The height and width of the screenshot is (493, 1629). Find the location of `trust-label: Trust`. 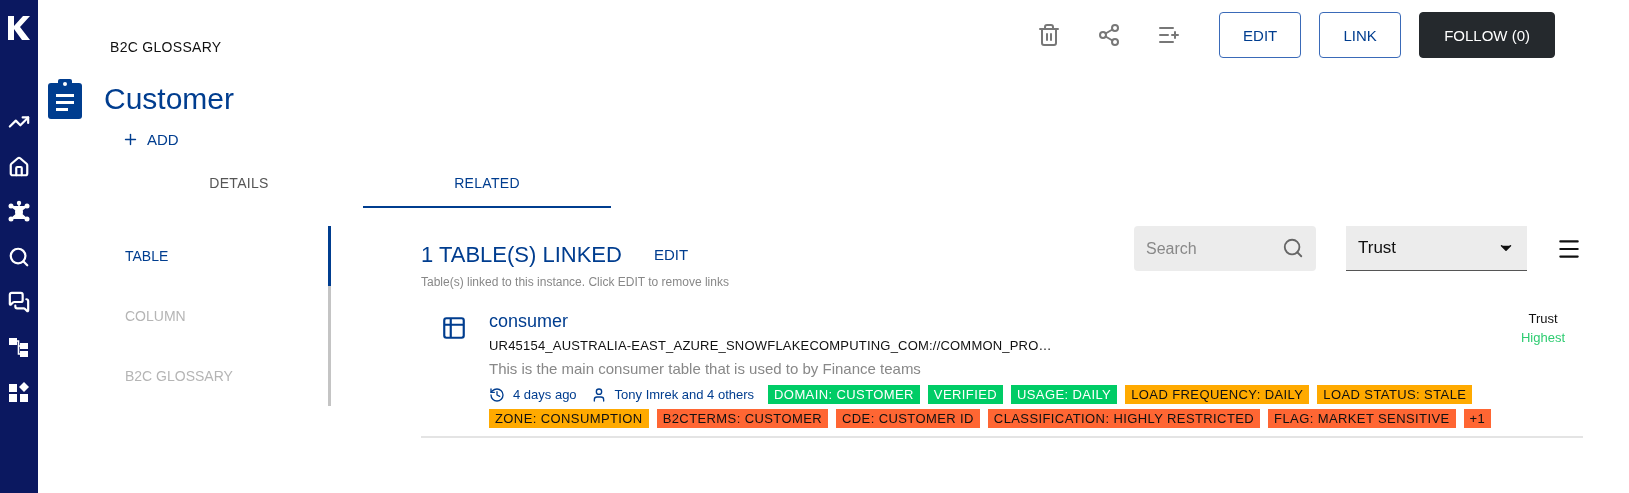

trust-label: Trust is located at coordinates (1543, 318).